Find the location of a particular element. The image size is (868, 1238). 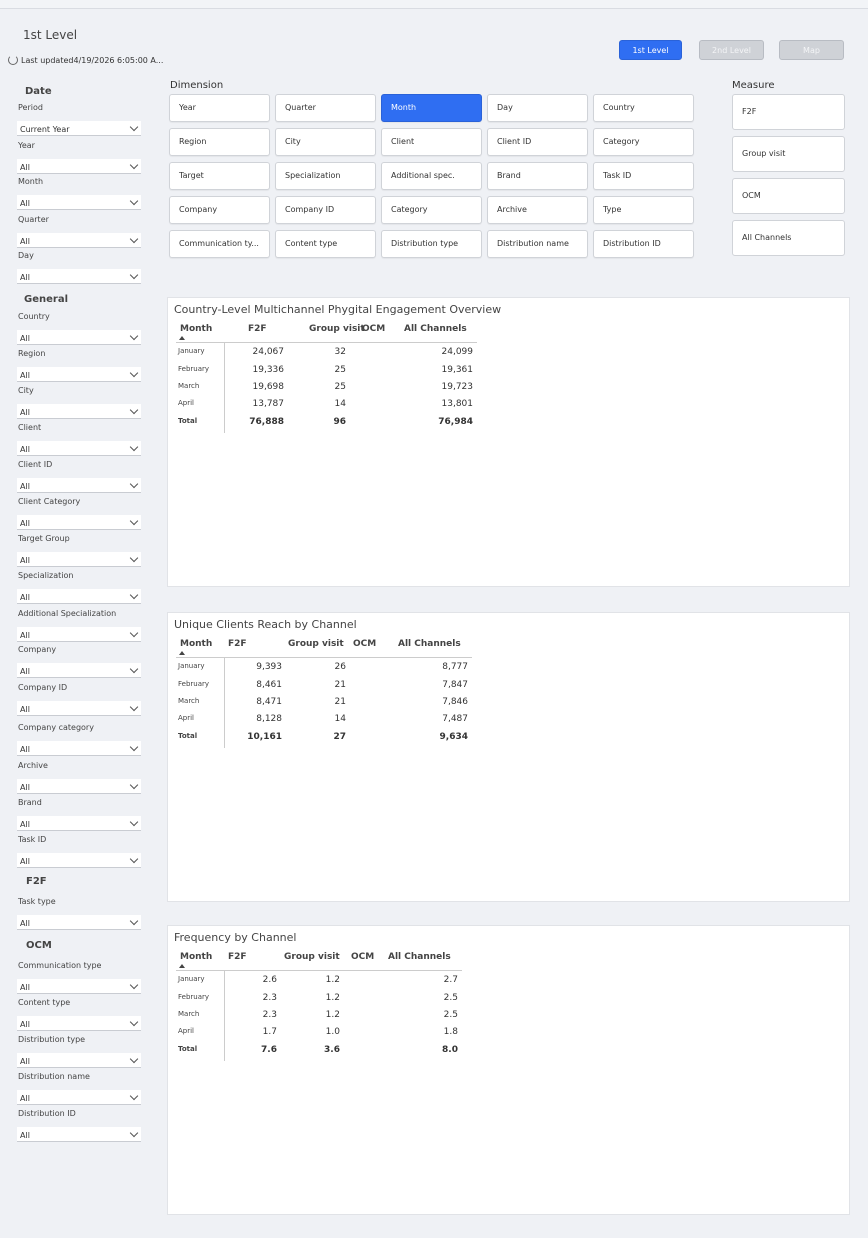

dimension-button-additional-spec: Additional spec. is located at coordinates (431, 176).